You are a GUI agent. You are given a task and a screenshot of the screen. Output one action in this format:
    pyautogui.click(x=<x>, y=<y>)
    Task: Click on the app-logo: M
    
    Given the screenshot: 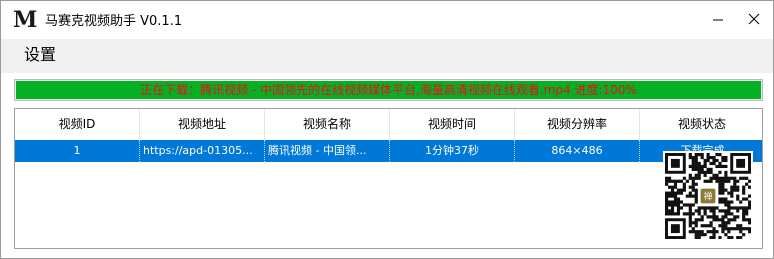 What is the action you would take?
    pyautogui.click(x=25, y=20)
    